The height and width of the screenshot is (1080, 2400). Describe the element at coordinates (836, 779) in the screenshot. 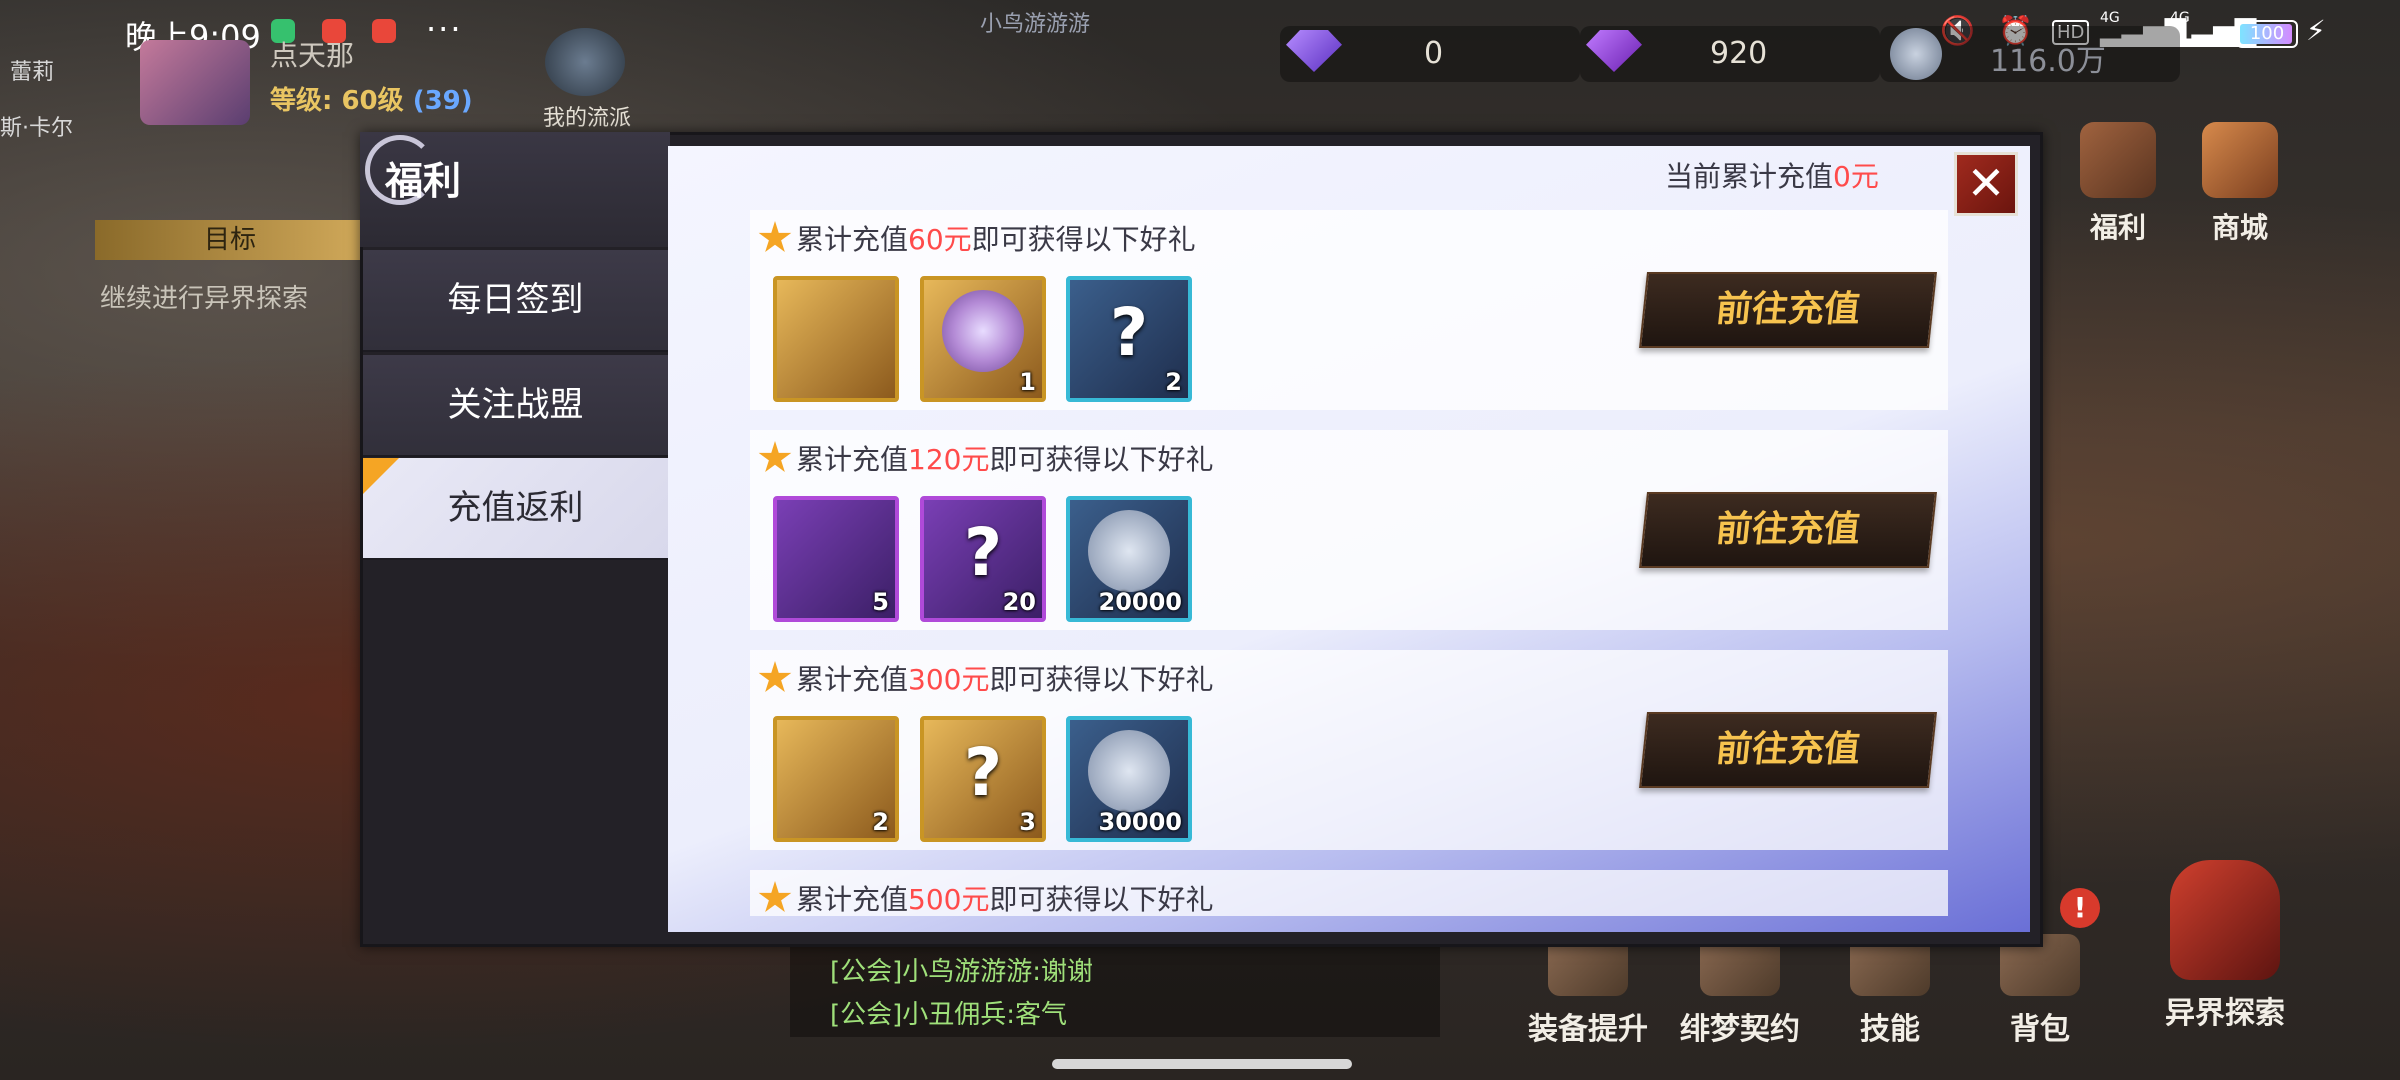

I see `winged-pet-icon: 2` at that location.